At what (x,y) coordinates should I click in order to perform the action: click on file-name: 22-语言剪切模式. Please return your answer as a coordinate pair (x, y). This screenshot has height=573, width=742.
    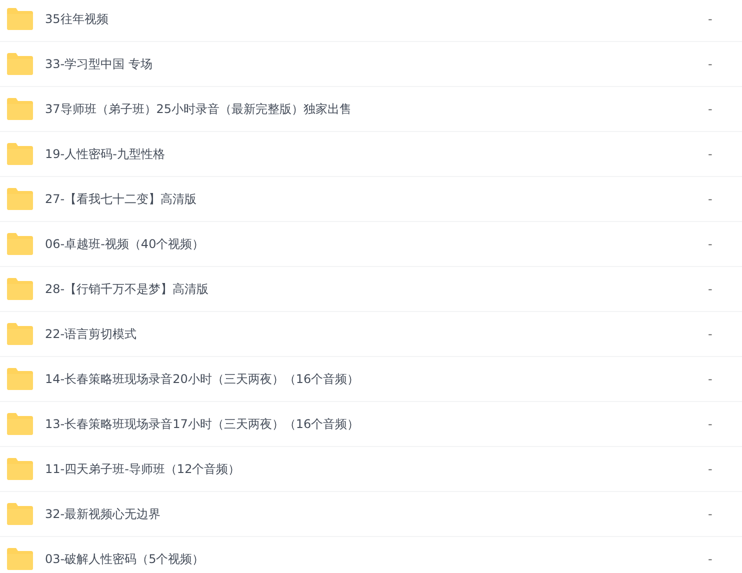
    Looking at the image, I should click on (91, 334).